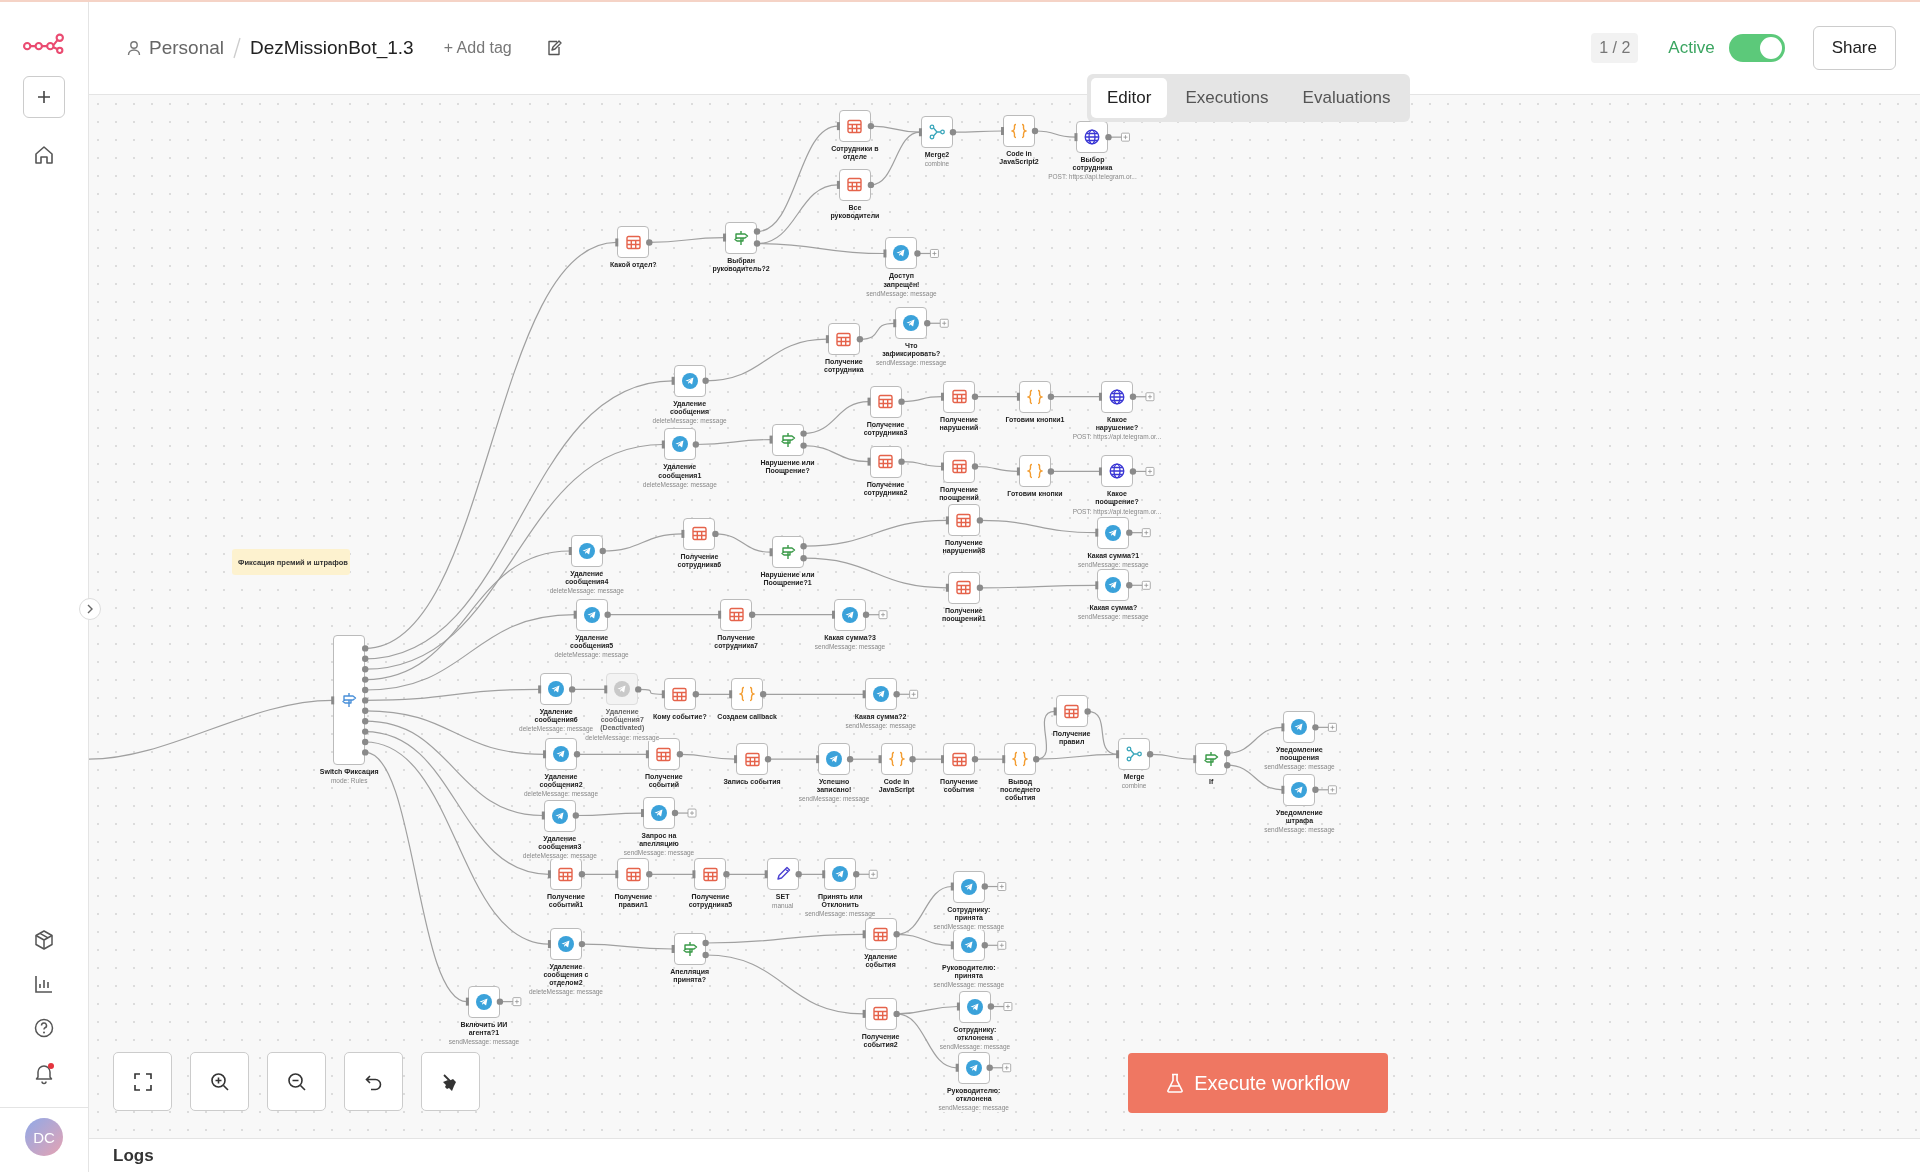 Image resolution: width=1920 pixels, height=1172 pixels. What do you see at coordinates (1615, 48) in the screenshot?
I see `page-counter: 1 / 2` at bounding box center [1615, 48].